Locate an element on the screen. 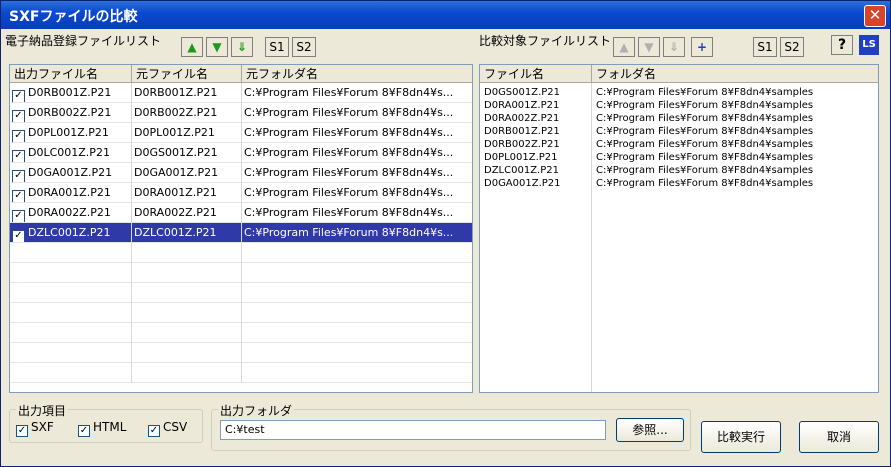  column-header-source-file: 元ファイル名 is located at coordinates (187, 74).